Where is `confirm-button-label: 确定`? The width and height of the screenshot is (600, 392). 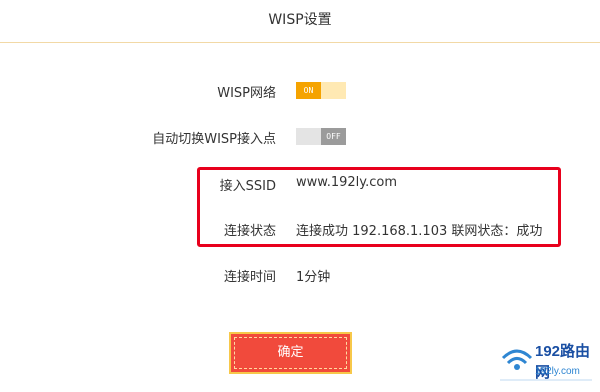
confirm-button-label: 确定 is located at coordinates (290, 352).